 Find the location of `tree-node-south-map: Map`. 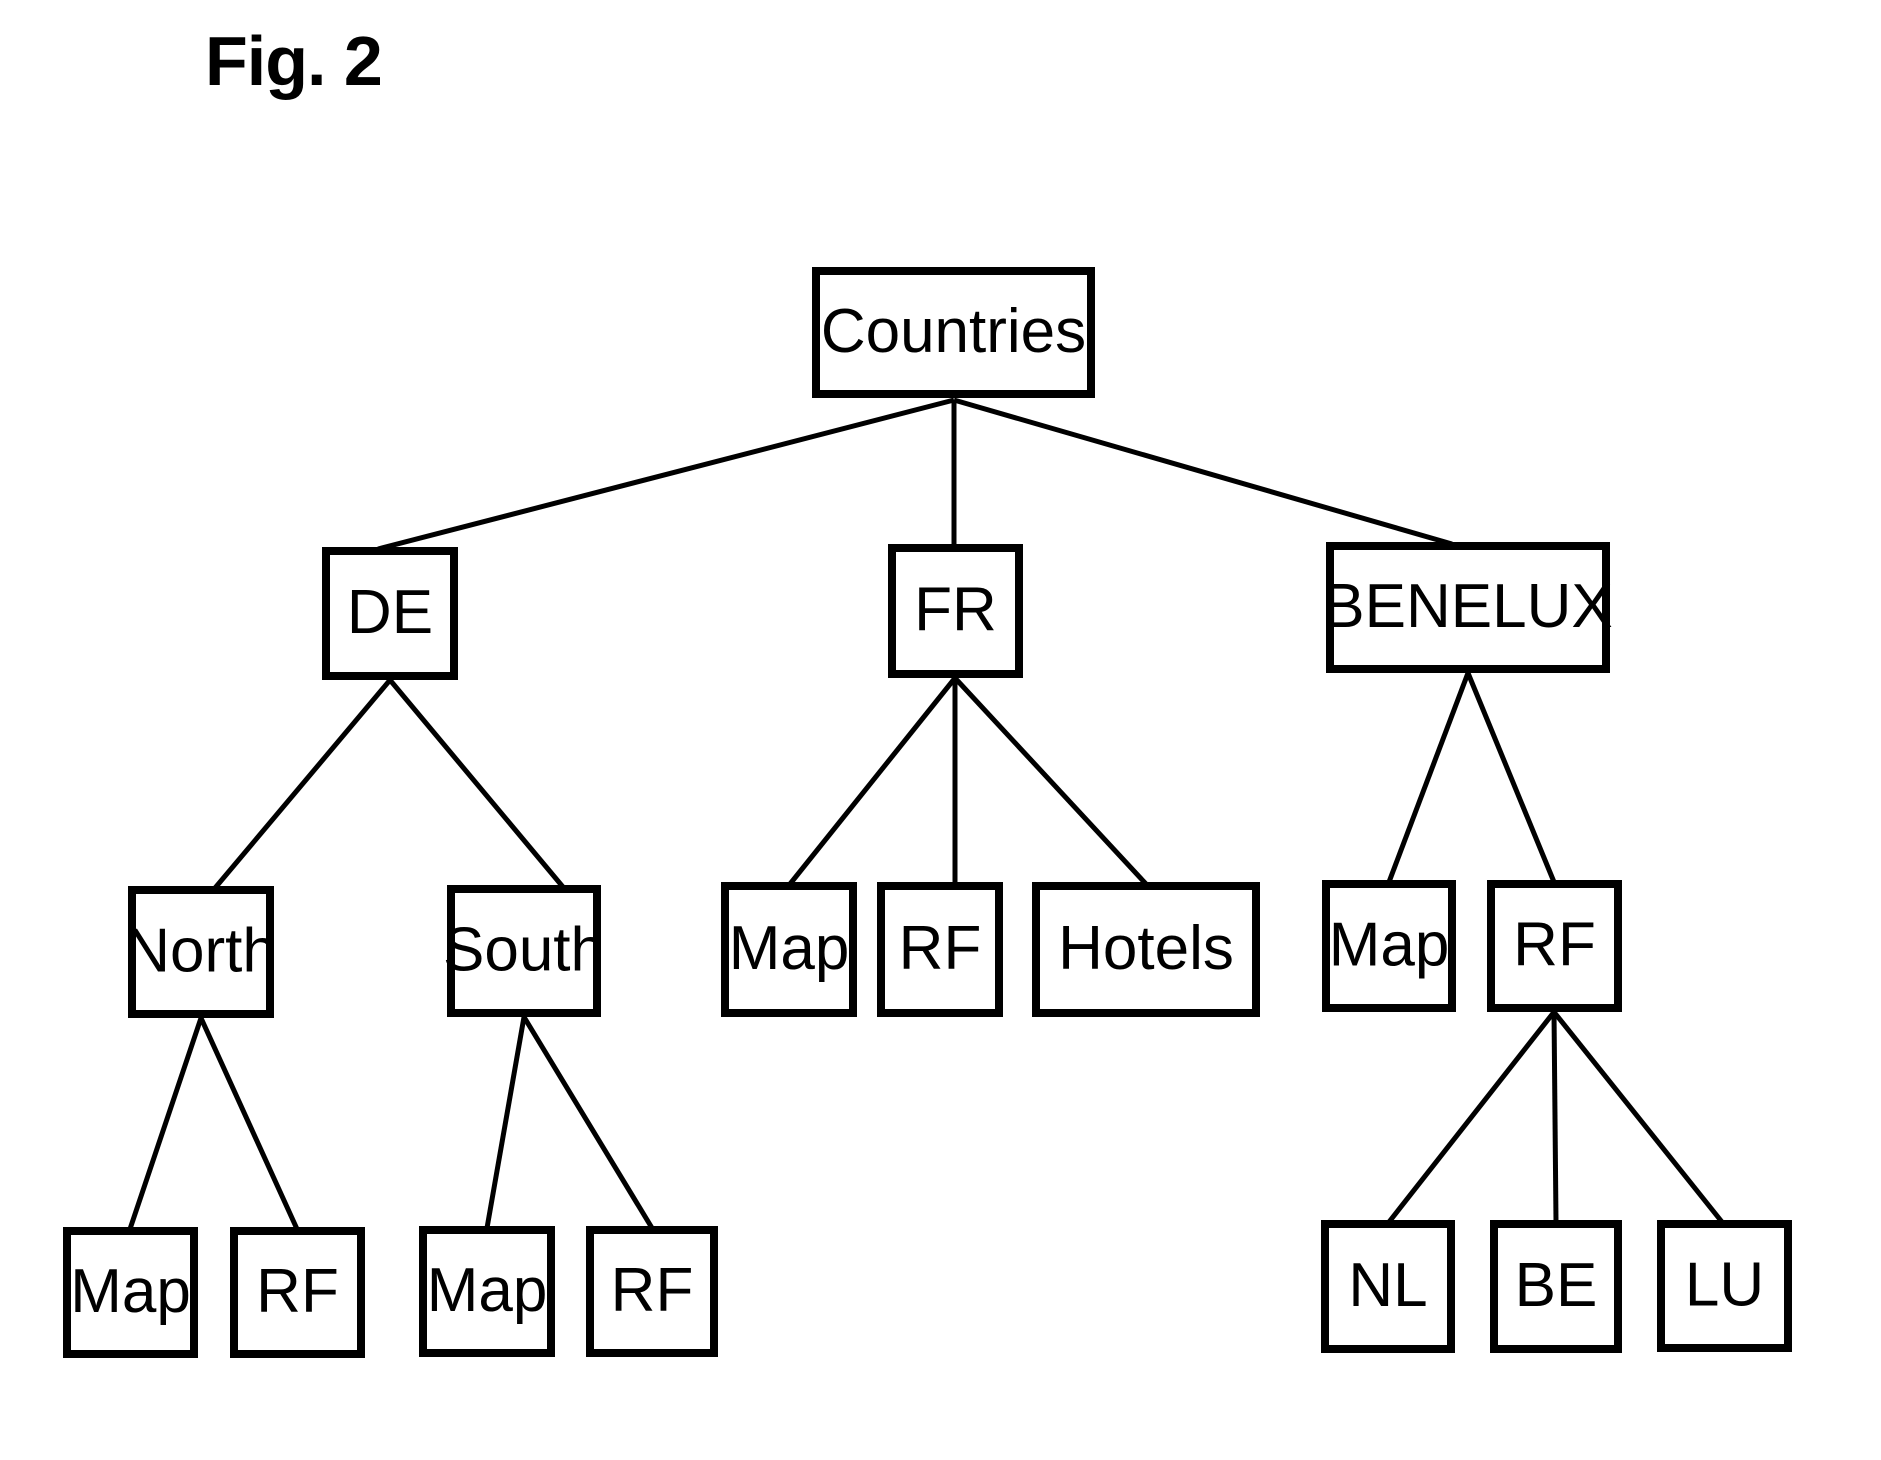

tree-node-south-map: Map is located at coordinates (487, 1291).